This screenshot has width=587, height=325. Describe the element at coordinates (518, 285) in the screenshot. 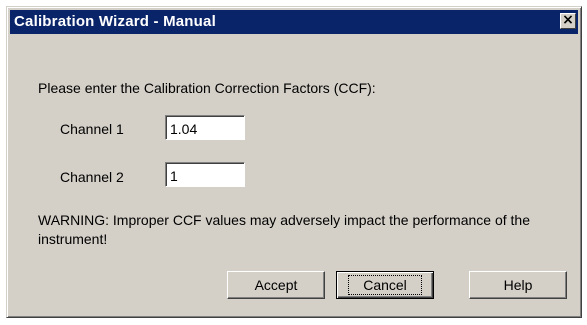

I see `help-button: Help` at that location.